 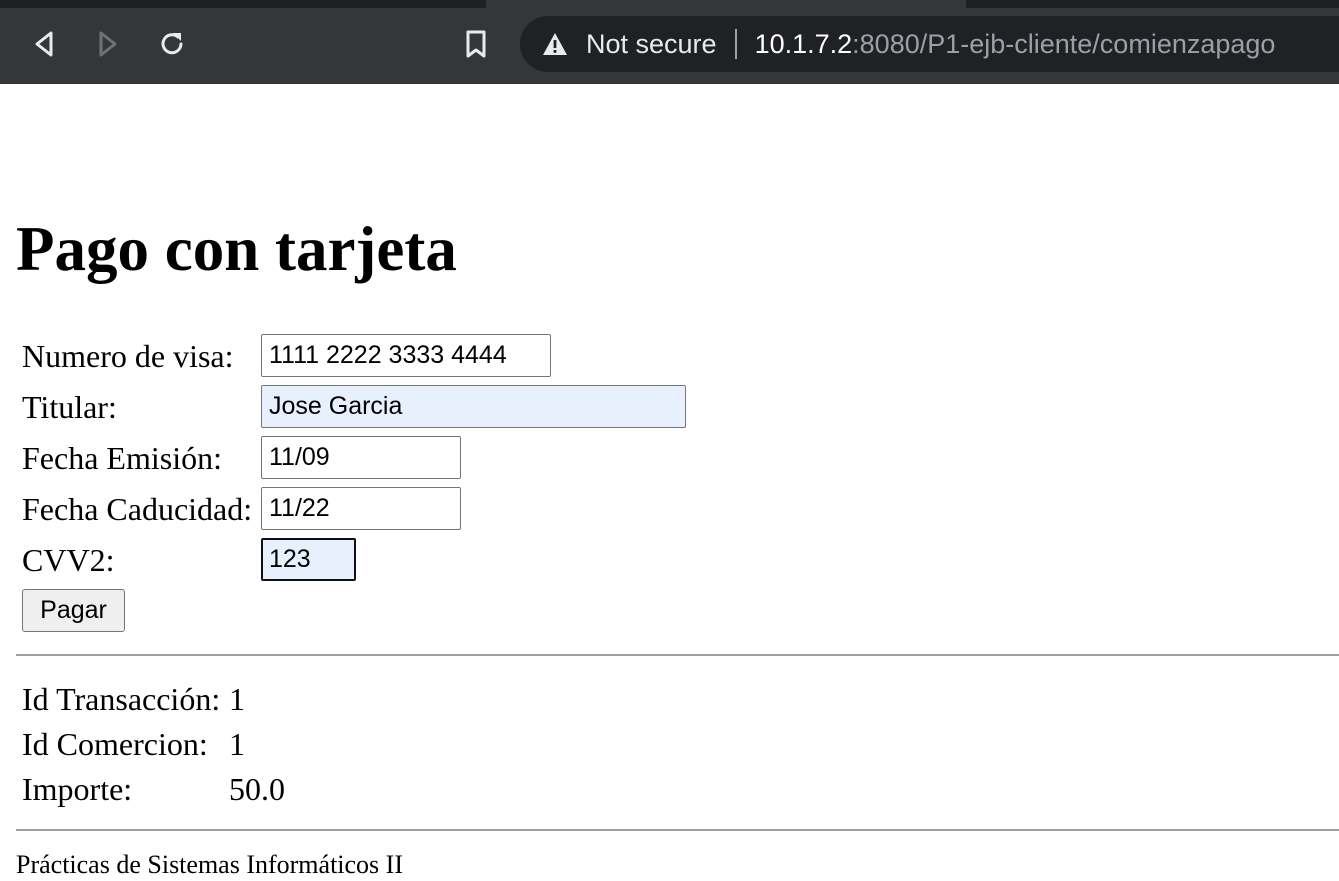 I want to click on omnibox-divider, so click(x=735, y=44).